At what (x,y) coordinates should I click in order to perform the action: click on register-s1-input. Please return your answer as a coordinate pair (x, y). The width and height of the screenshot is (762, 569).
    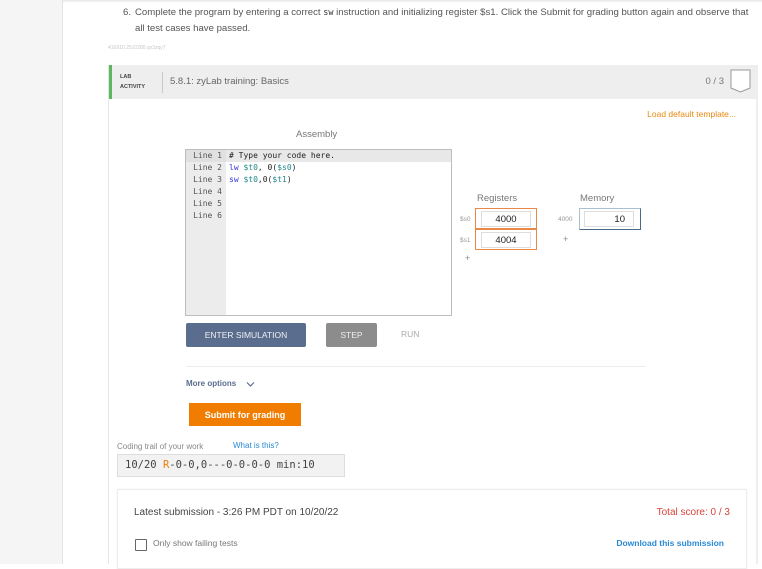
    Looking at the image, I should click on (506, 240).